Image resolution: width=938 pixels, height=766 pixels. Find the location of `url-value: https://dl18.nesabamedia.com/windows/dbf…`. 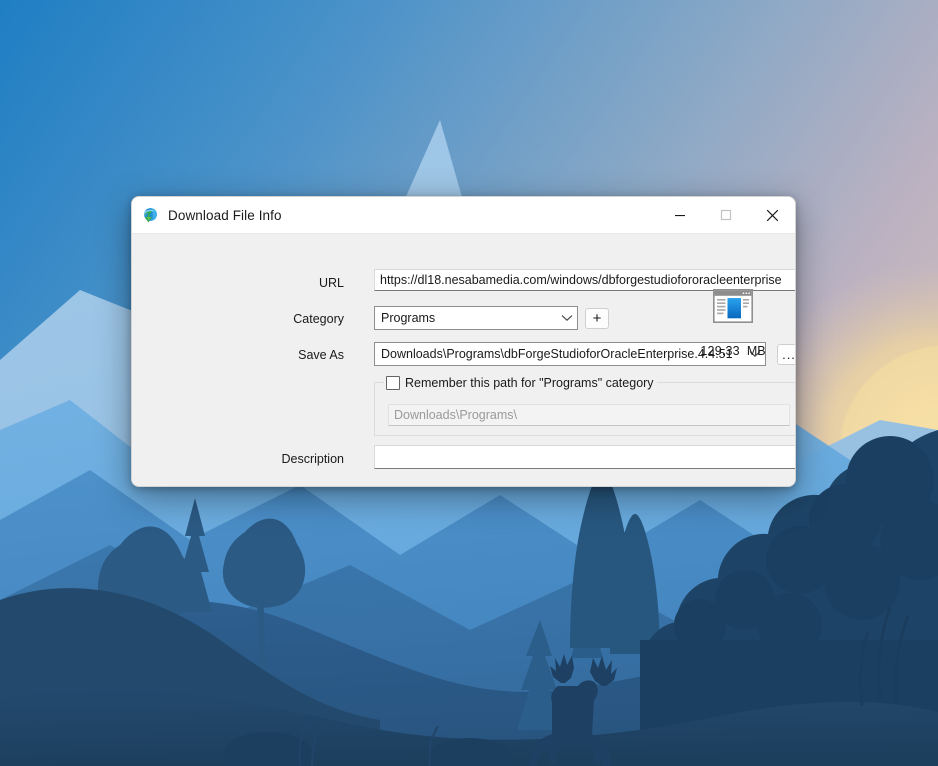

url-value: https://dl18.nesabamedia.com/windows/dbf… is located at coordinates (581, 280).